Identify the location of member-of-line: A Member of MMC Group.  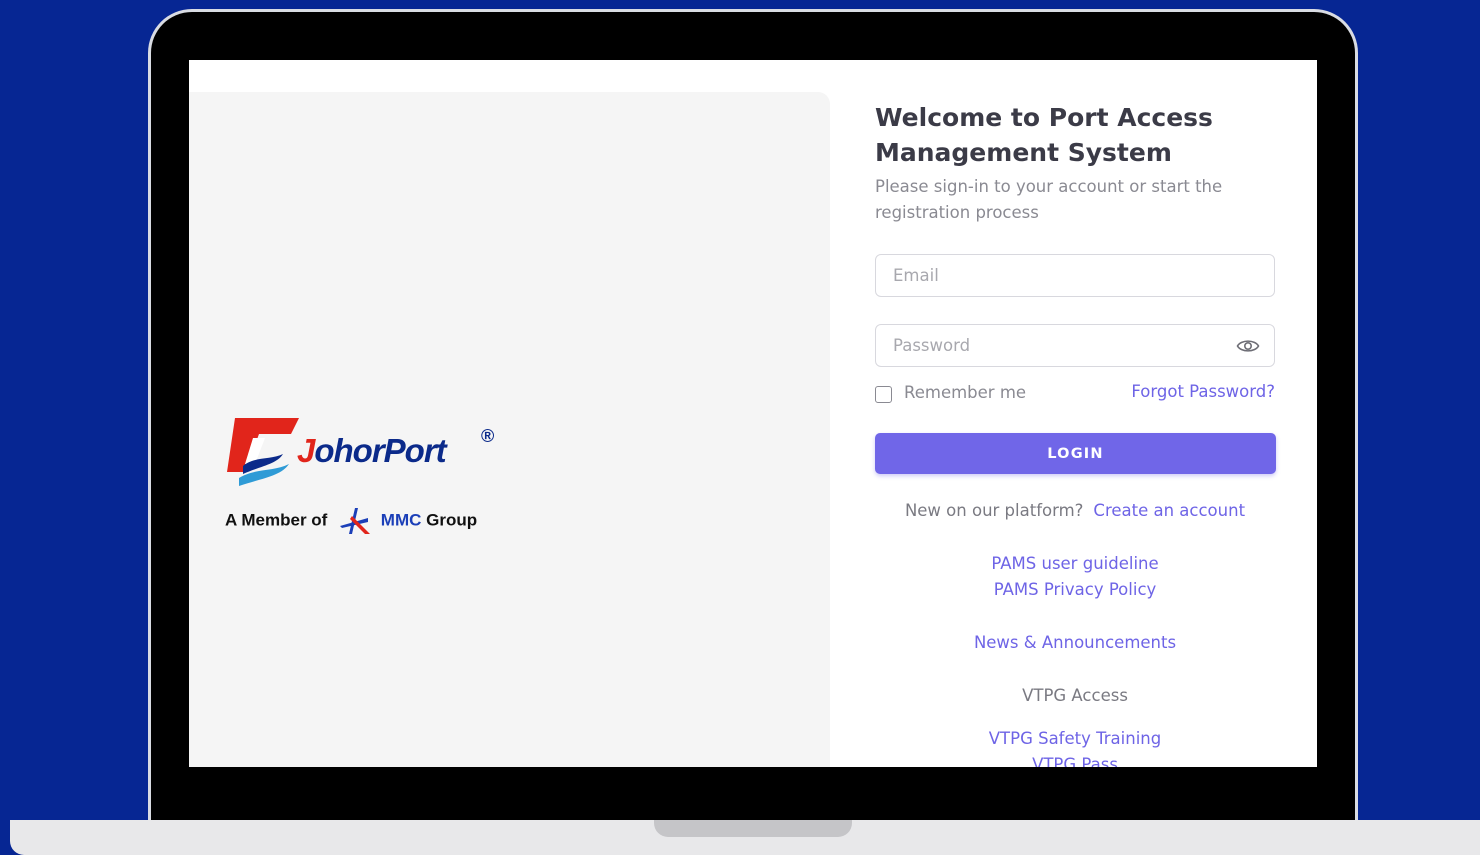
(351, 521).